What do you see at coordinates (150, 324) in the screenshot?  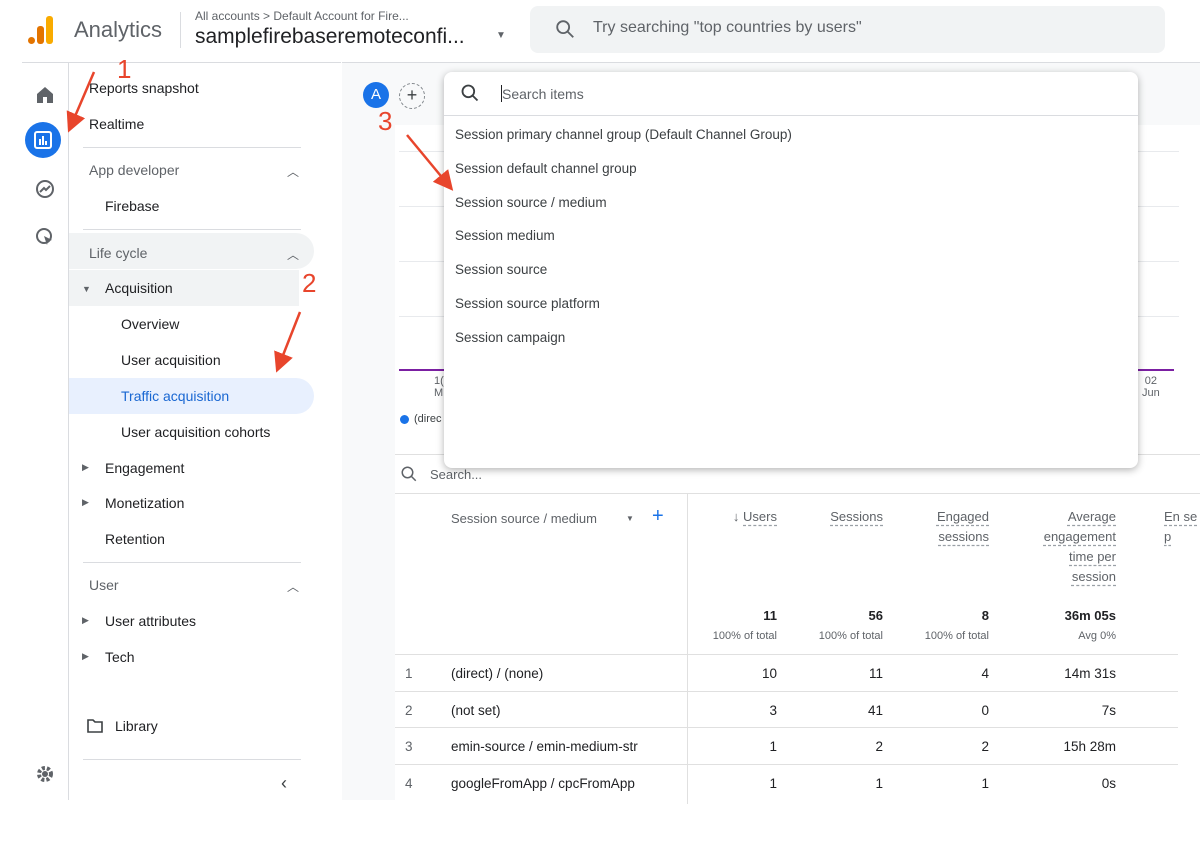 I see `nav-overview: Overview` at bounding box center [150, 324].